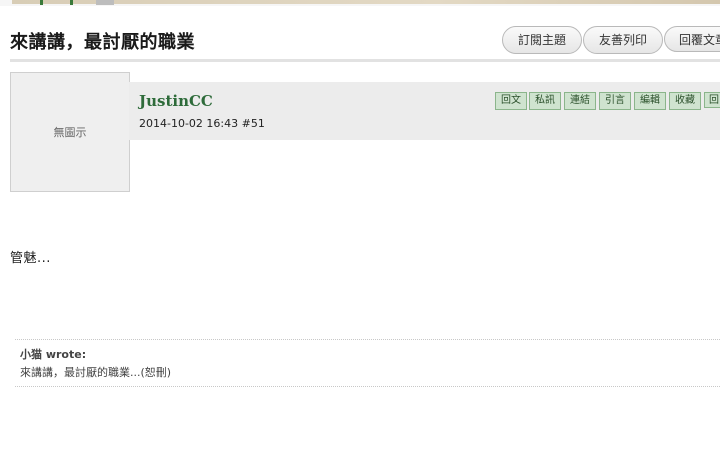  Describe the element at coordinates (545, 101) in the screenshot. I see `private-message-button: 私訊` at that location.